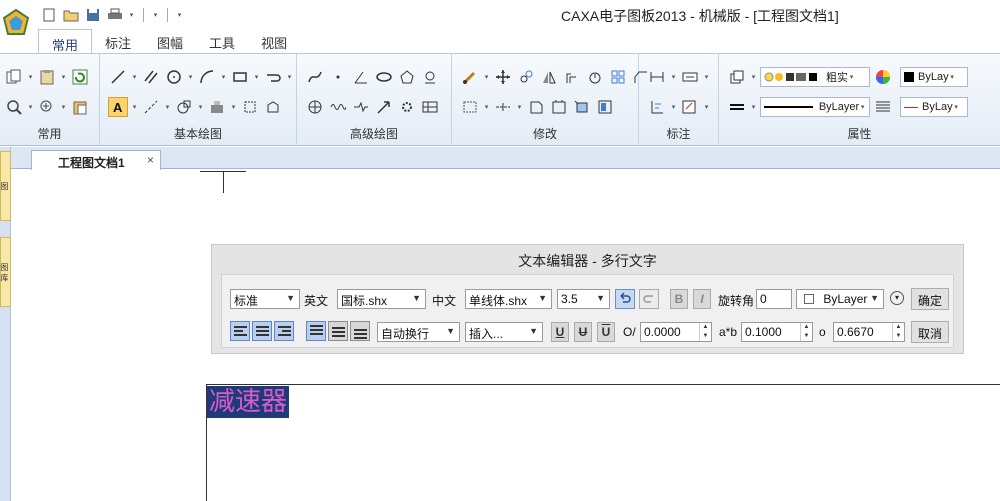 Image resolution: width=1000 pixels, height=501 pixels. I want to click on caxa-logo-icon, so click(16, 23).